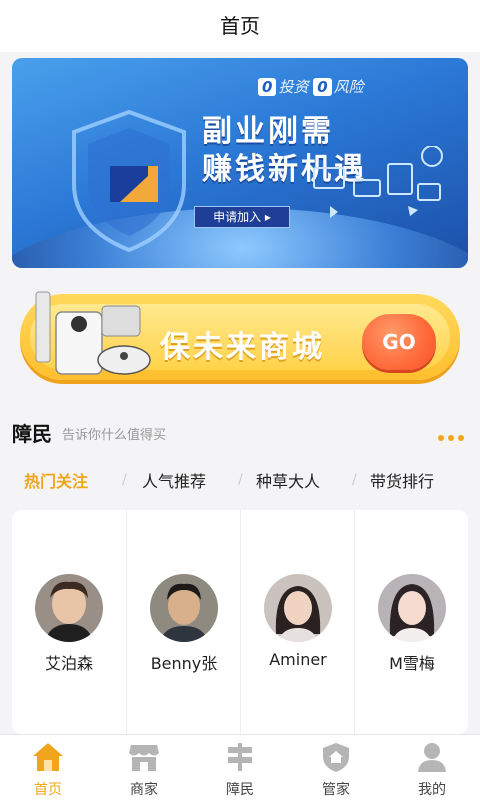  I want to click on nav-mine: 我的, so click(432, 767).